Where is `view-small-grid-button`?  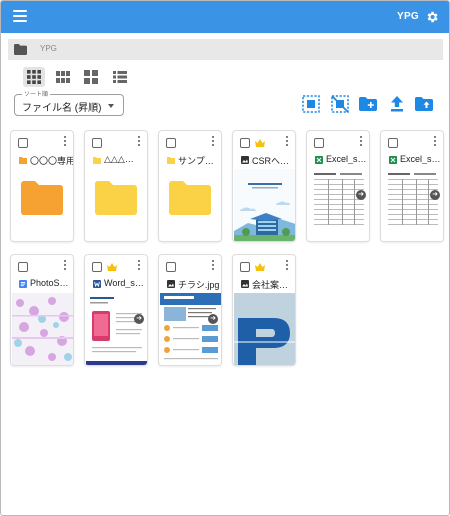
view-small-grid-button is located at coordinates (91, 77).